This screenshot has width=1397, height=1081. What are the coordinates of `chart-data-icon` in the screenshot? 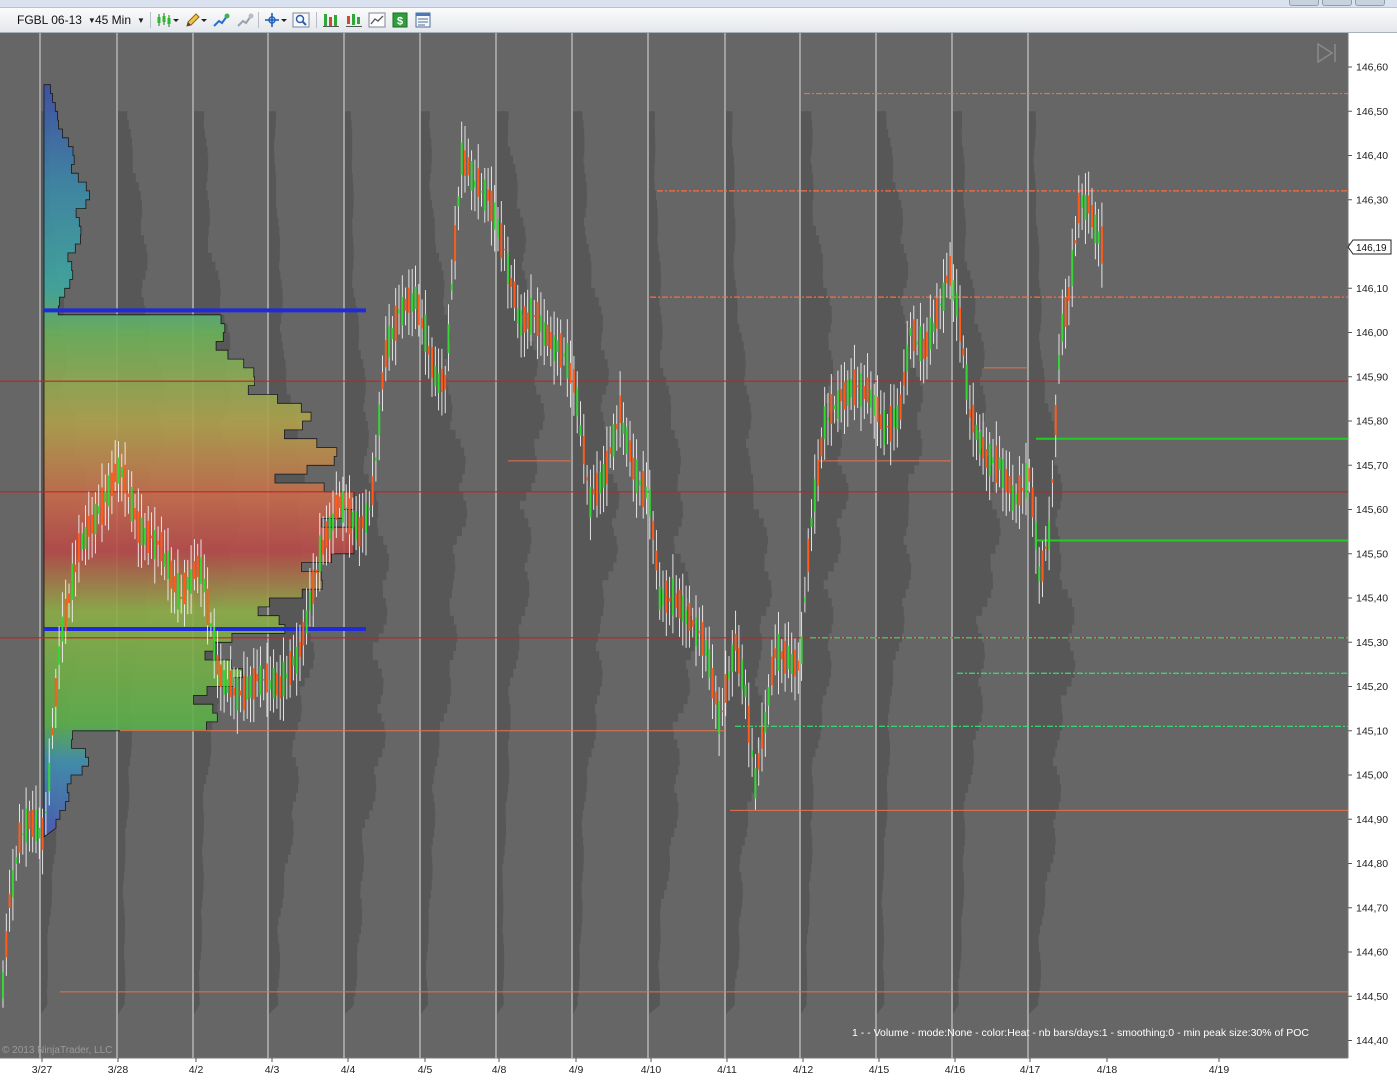 It's located at (377, 20).